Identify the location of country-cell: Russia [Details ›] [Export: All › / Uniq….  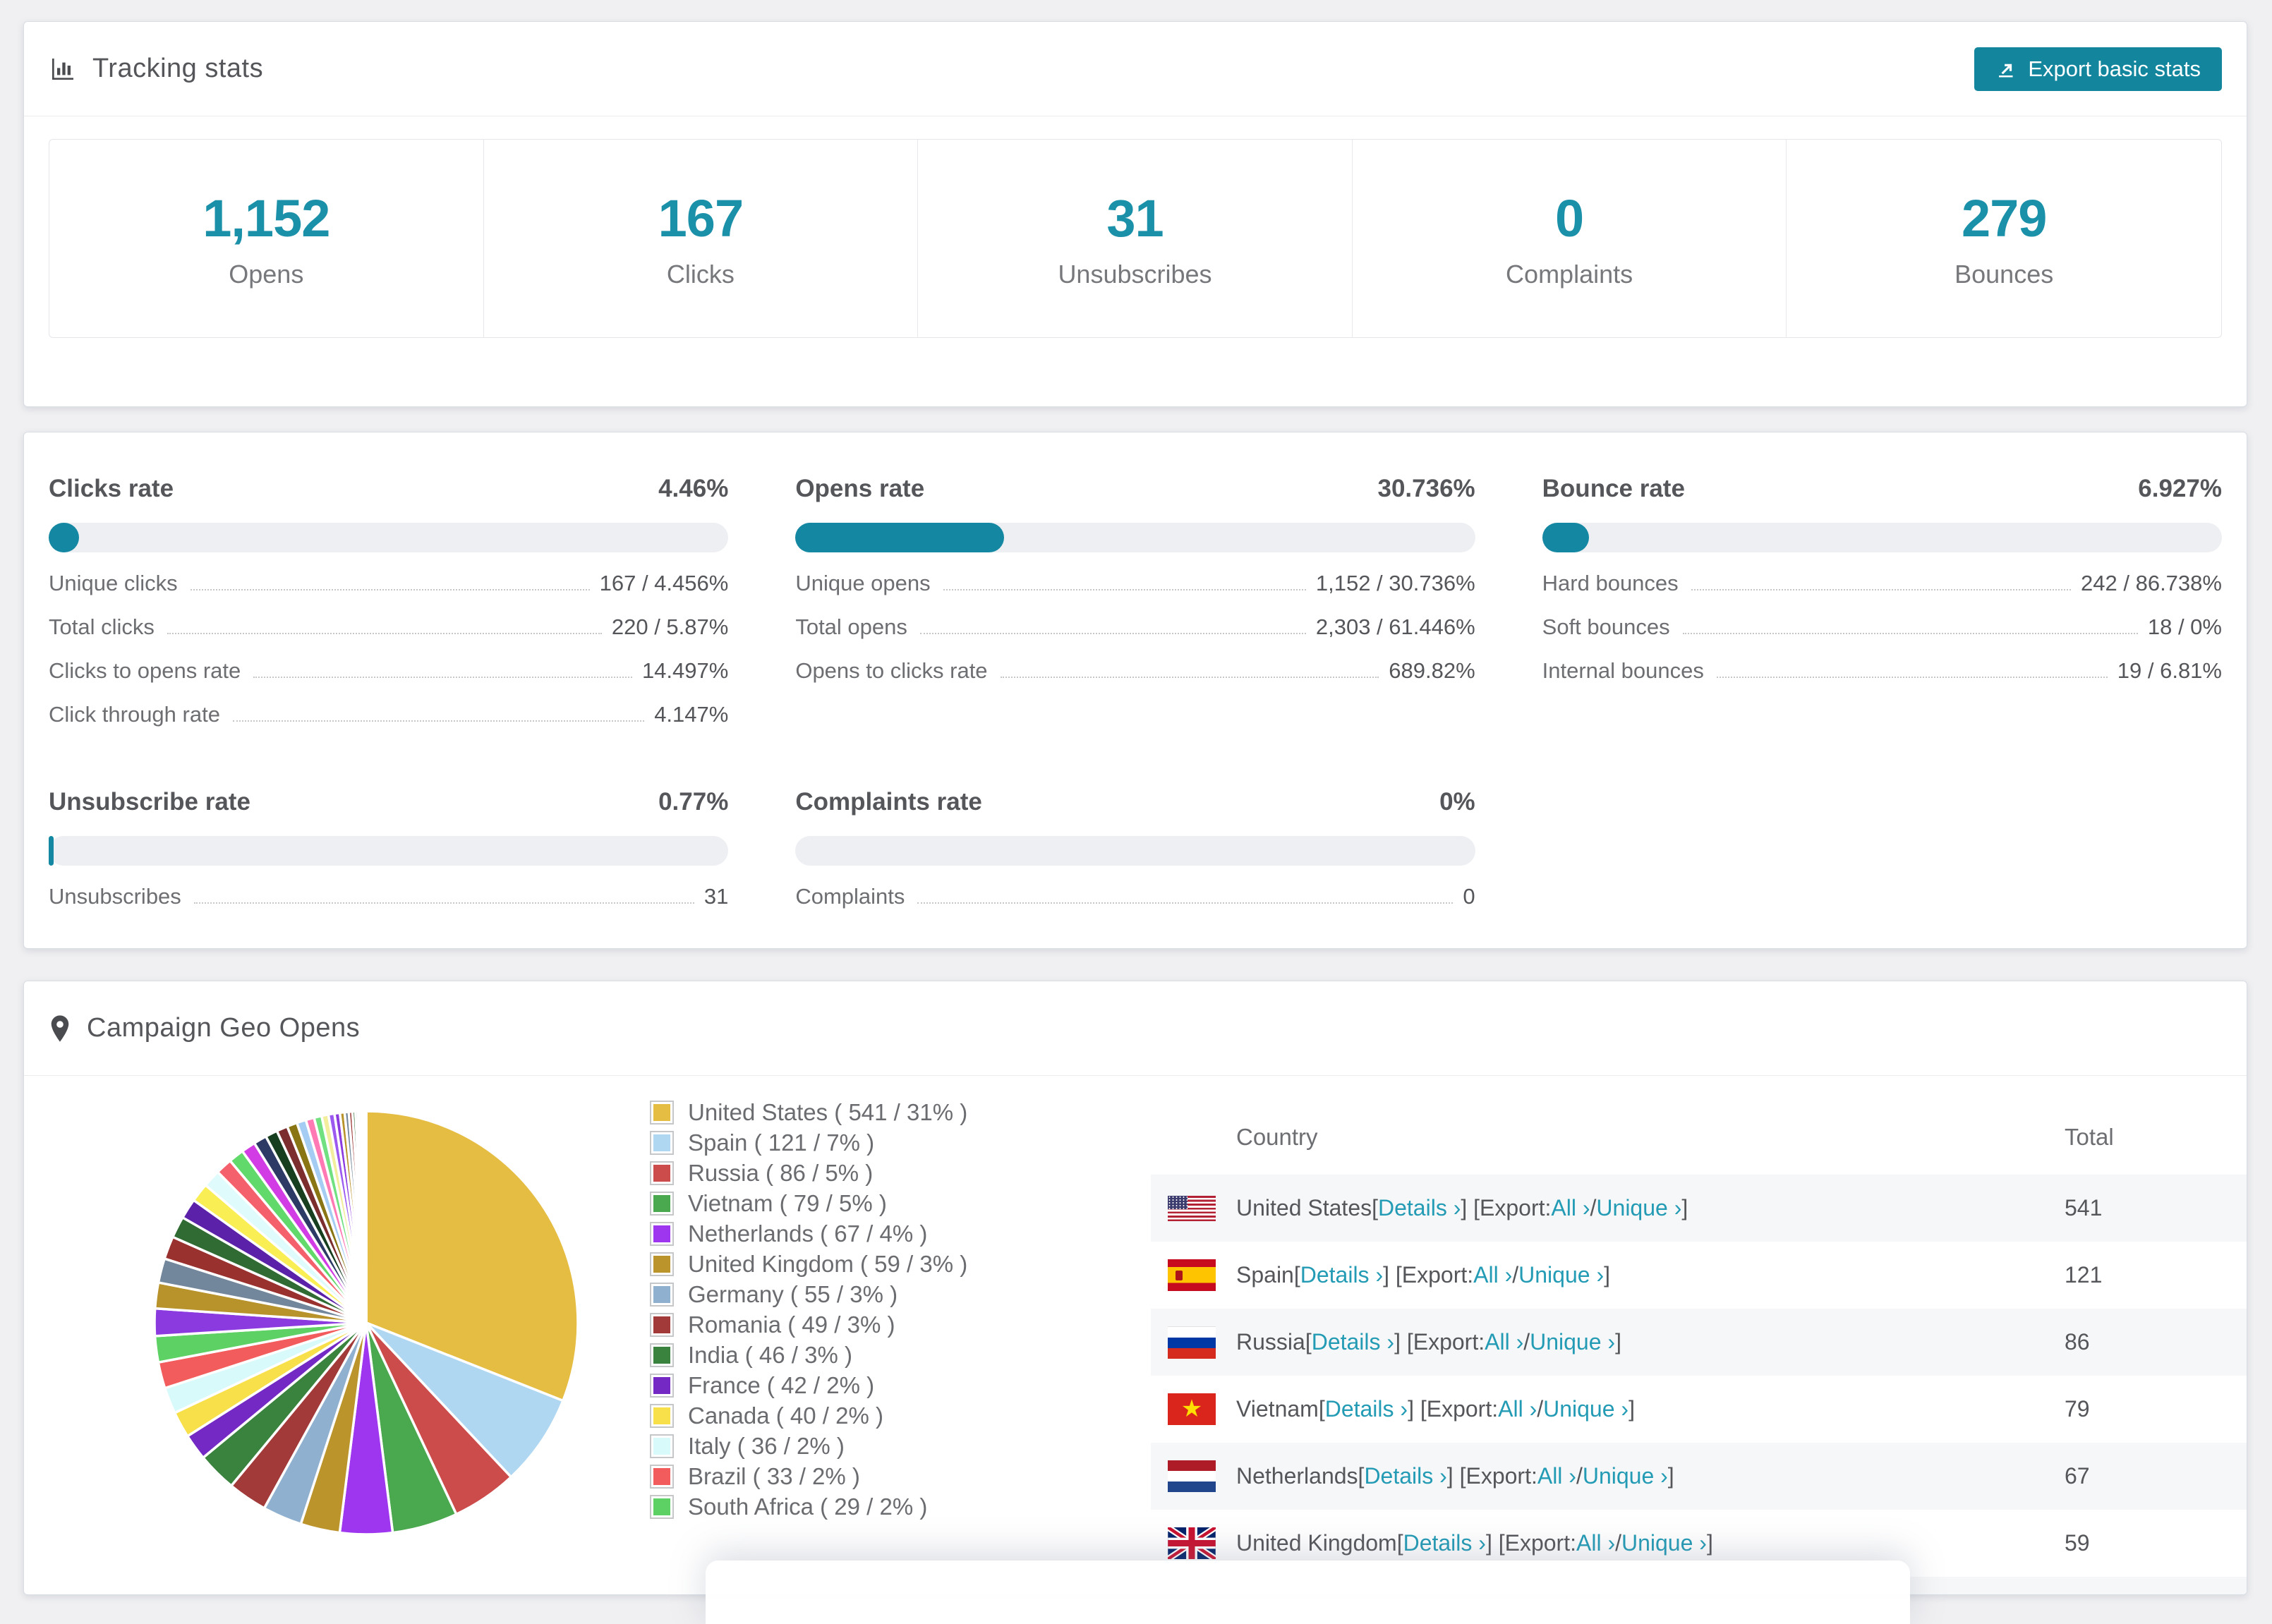
(1428, 1343).